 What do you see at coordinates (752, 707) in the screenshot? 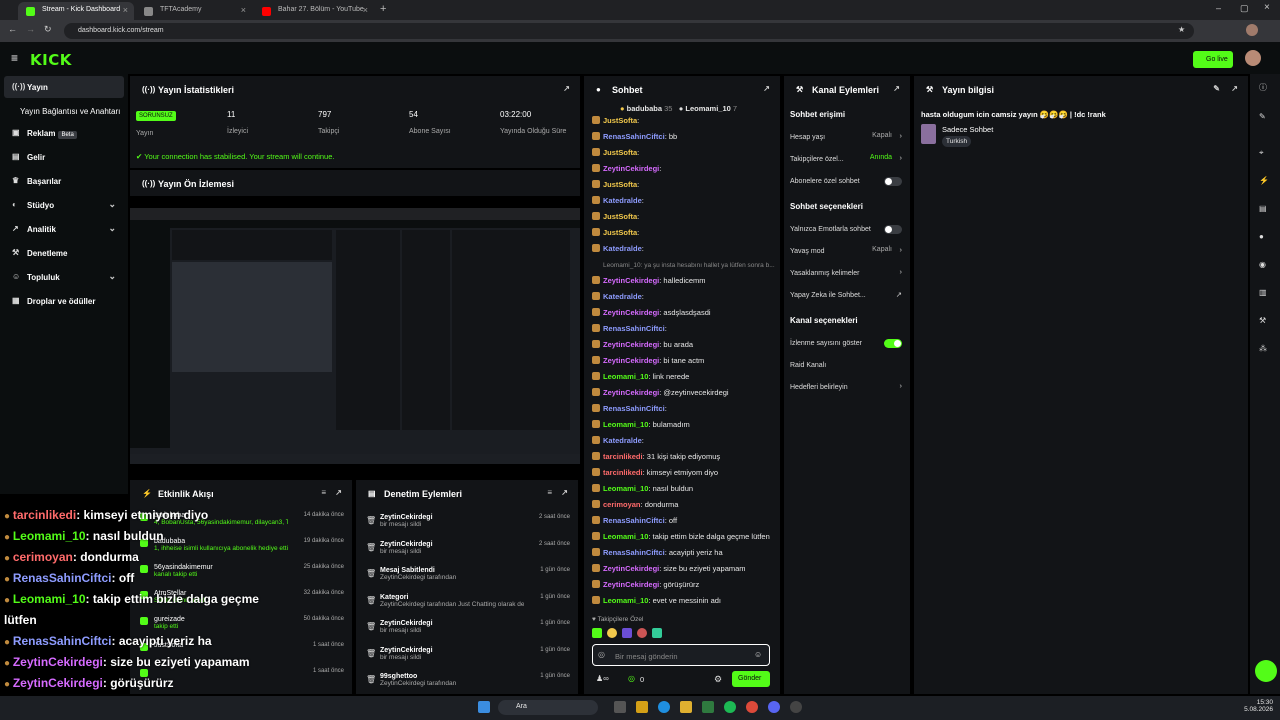
I see `chrome-icon` at bounding box center [752, 707].